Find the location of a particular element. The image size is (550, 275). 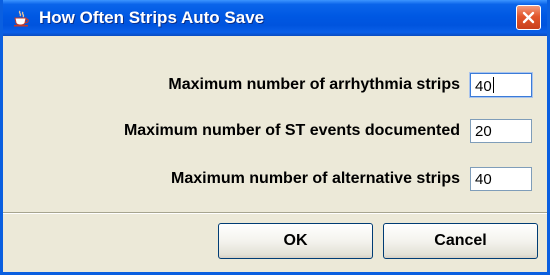

arrhythmia-strips-label: Maximum number of arrhythmia strips is located at coordinates (314, 84).